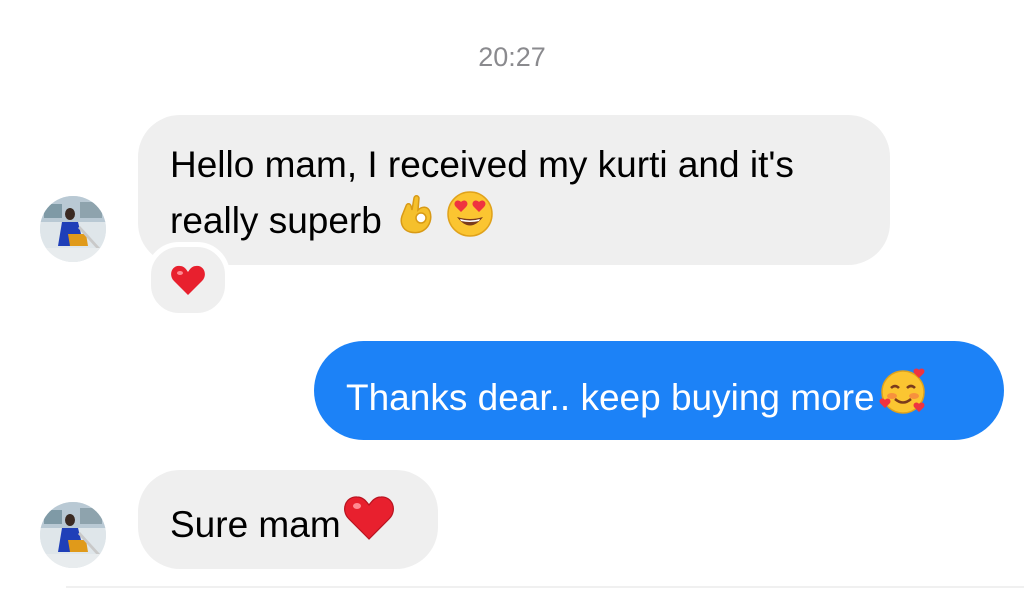 This screenshot has height=590, width=1024. Describe the element at coordinates (482, 164) in the screenshot. I see `message-text: Hello mam, I received my kurti and it's` at that location.